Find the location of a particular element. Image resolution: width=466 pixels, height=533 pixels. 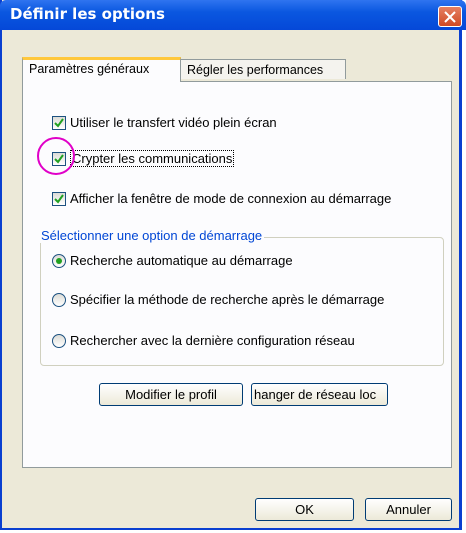

connection-mode-checkbox is located at coordinates (59, 198).